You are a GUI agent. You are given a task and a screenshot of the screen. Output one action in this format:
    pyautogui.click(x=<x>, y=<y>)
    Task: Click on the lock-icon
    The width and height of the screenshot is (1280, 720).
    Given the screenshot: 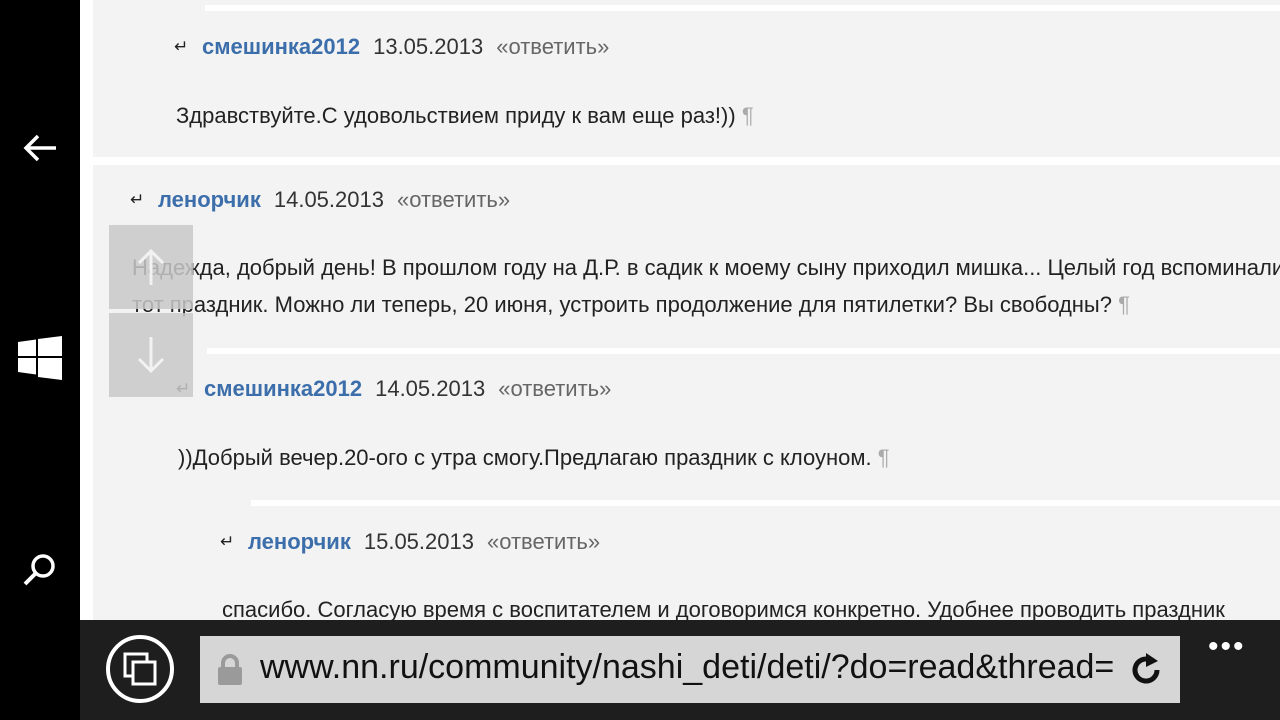 What is the action you would take?
    pyautogui.click(x=230, y=669)
    